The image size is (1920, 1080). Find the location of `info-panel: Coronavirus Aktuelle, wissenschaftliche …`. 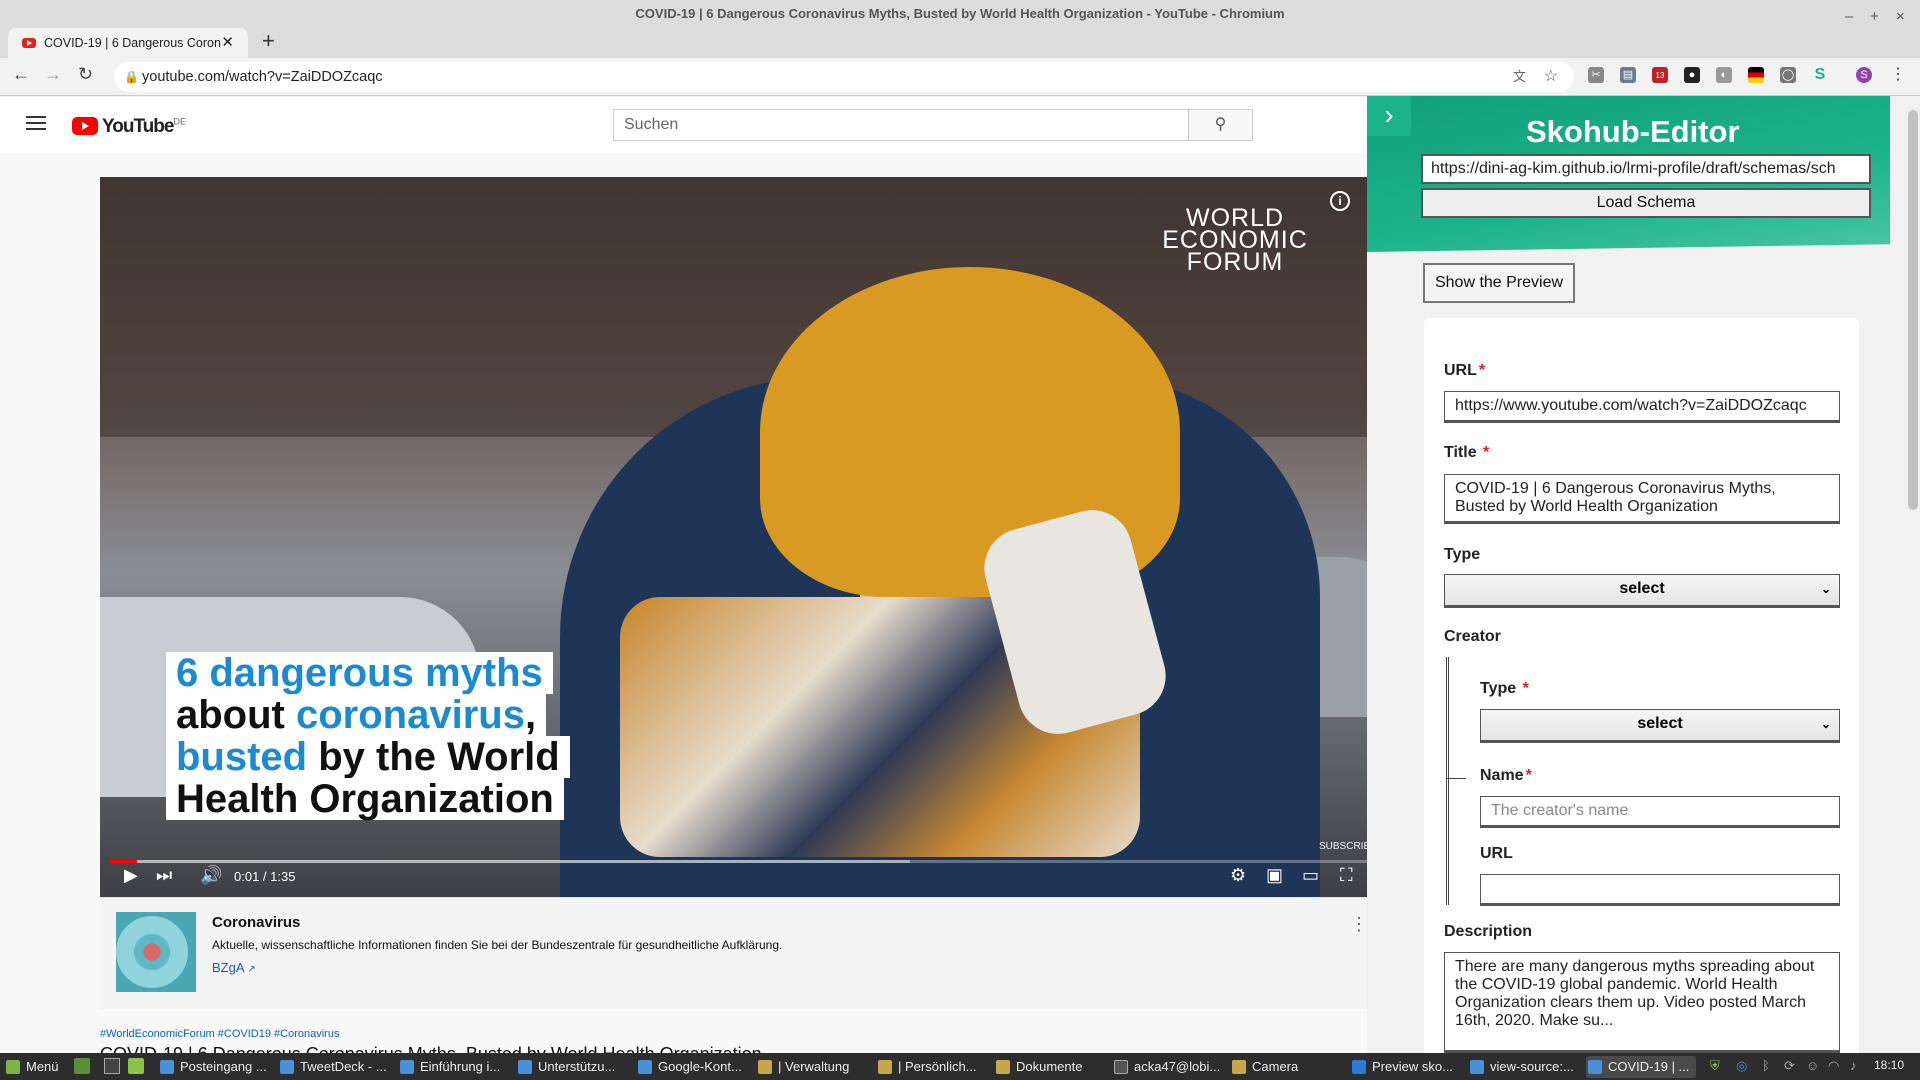

info-panel: Coronavirus Aktuelle, wissenschaftliche … is located at coordinates (740, 953).